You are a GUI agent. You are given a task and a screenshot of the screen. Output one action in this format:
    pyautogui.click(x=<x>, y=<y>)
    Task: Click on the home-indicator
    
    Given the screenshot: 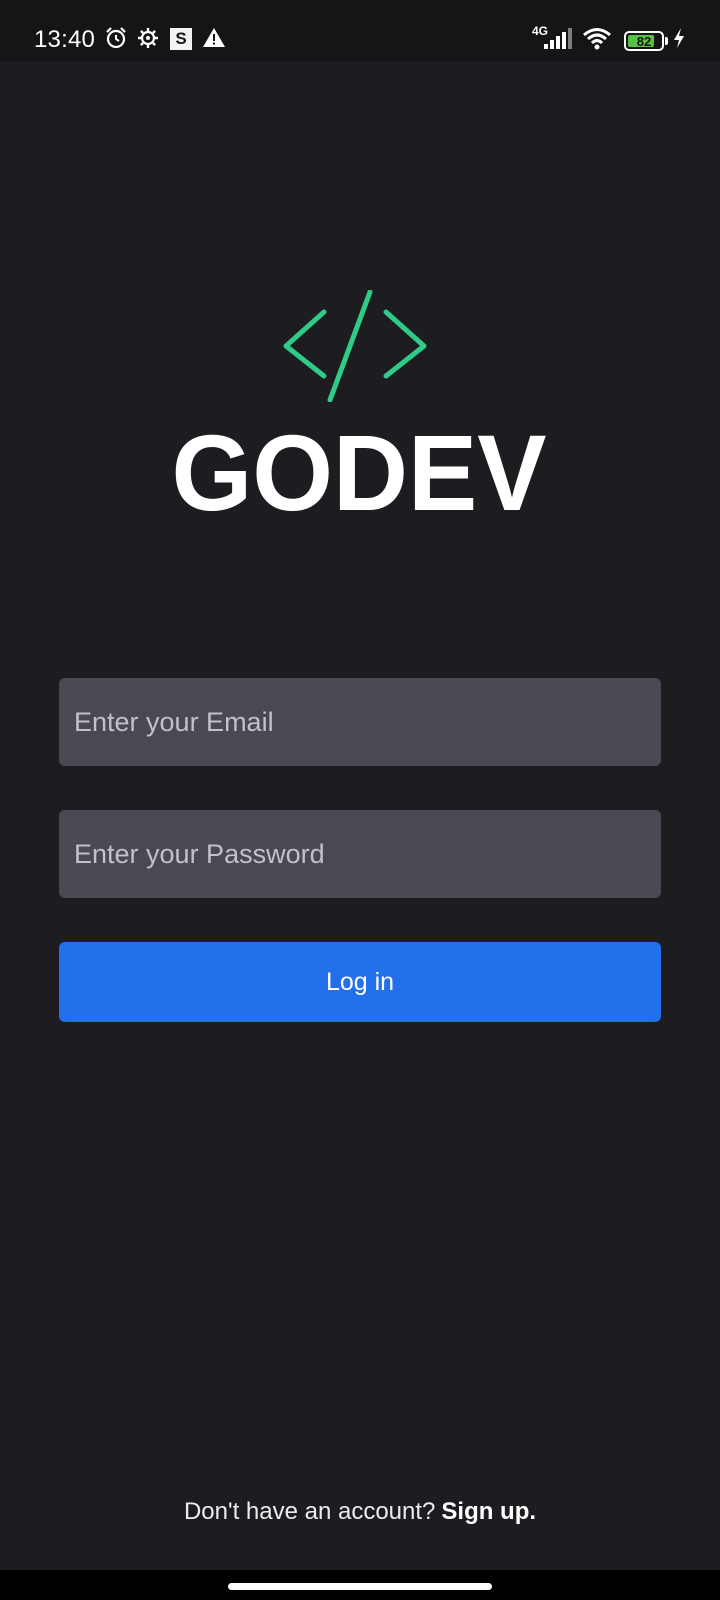 What is the action you would take?
    pyautogui.click(x=360, y=1586)
    